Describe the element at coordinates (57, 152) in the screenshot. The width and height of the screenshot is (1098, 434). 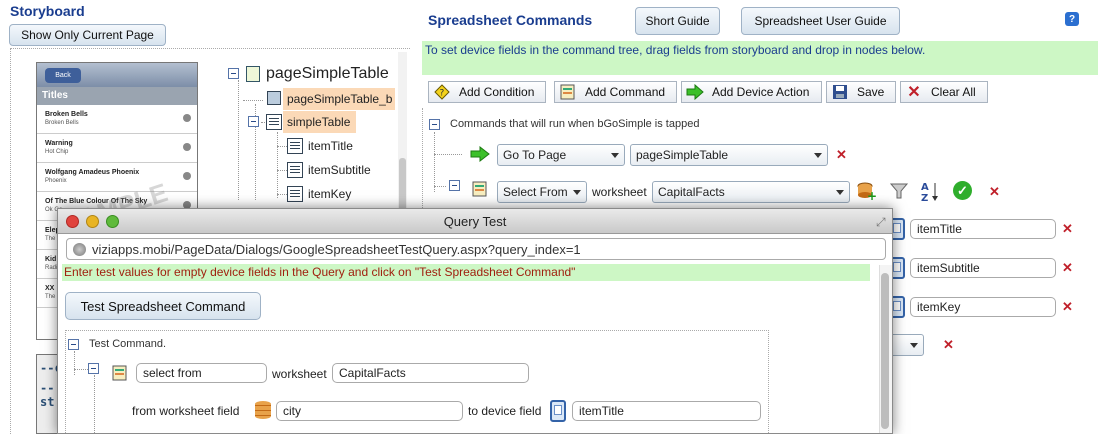
I see `phone-item-subtitle: Hot Chip` at that location.